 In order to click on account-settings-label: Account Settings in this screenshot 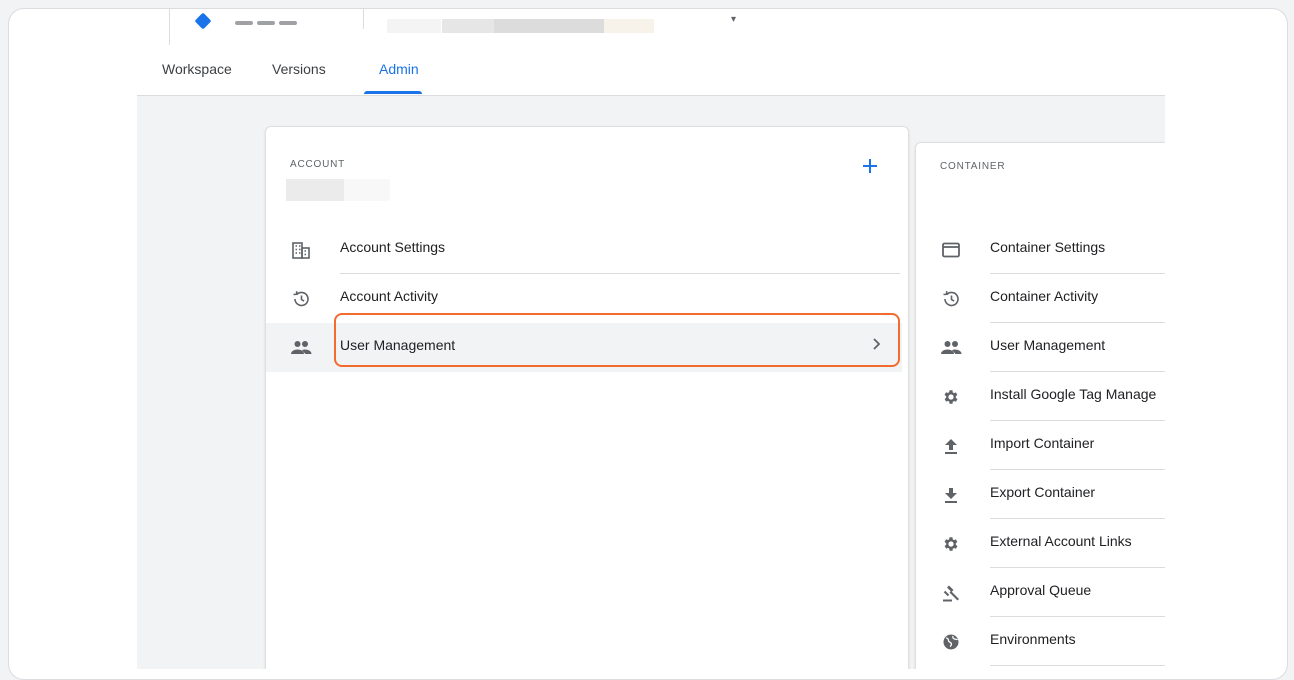, I will do `click(393, 247)`.